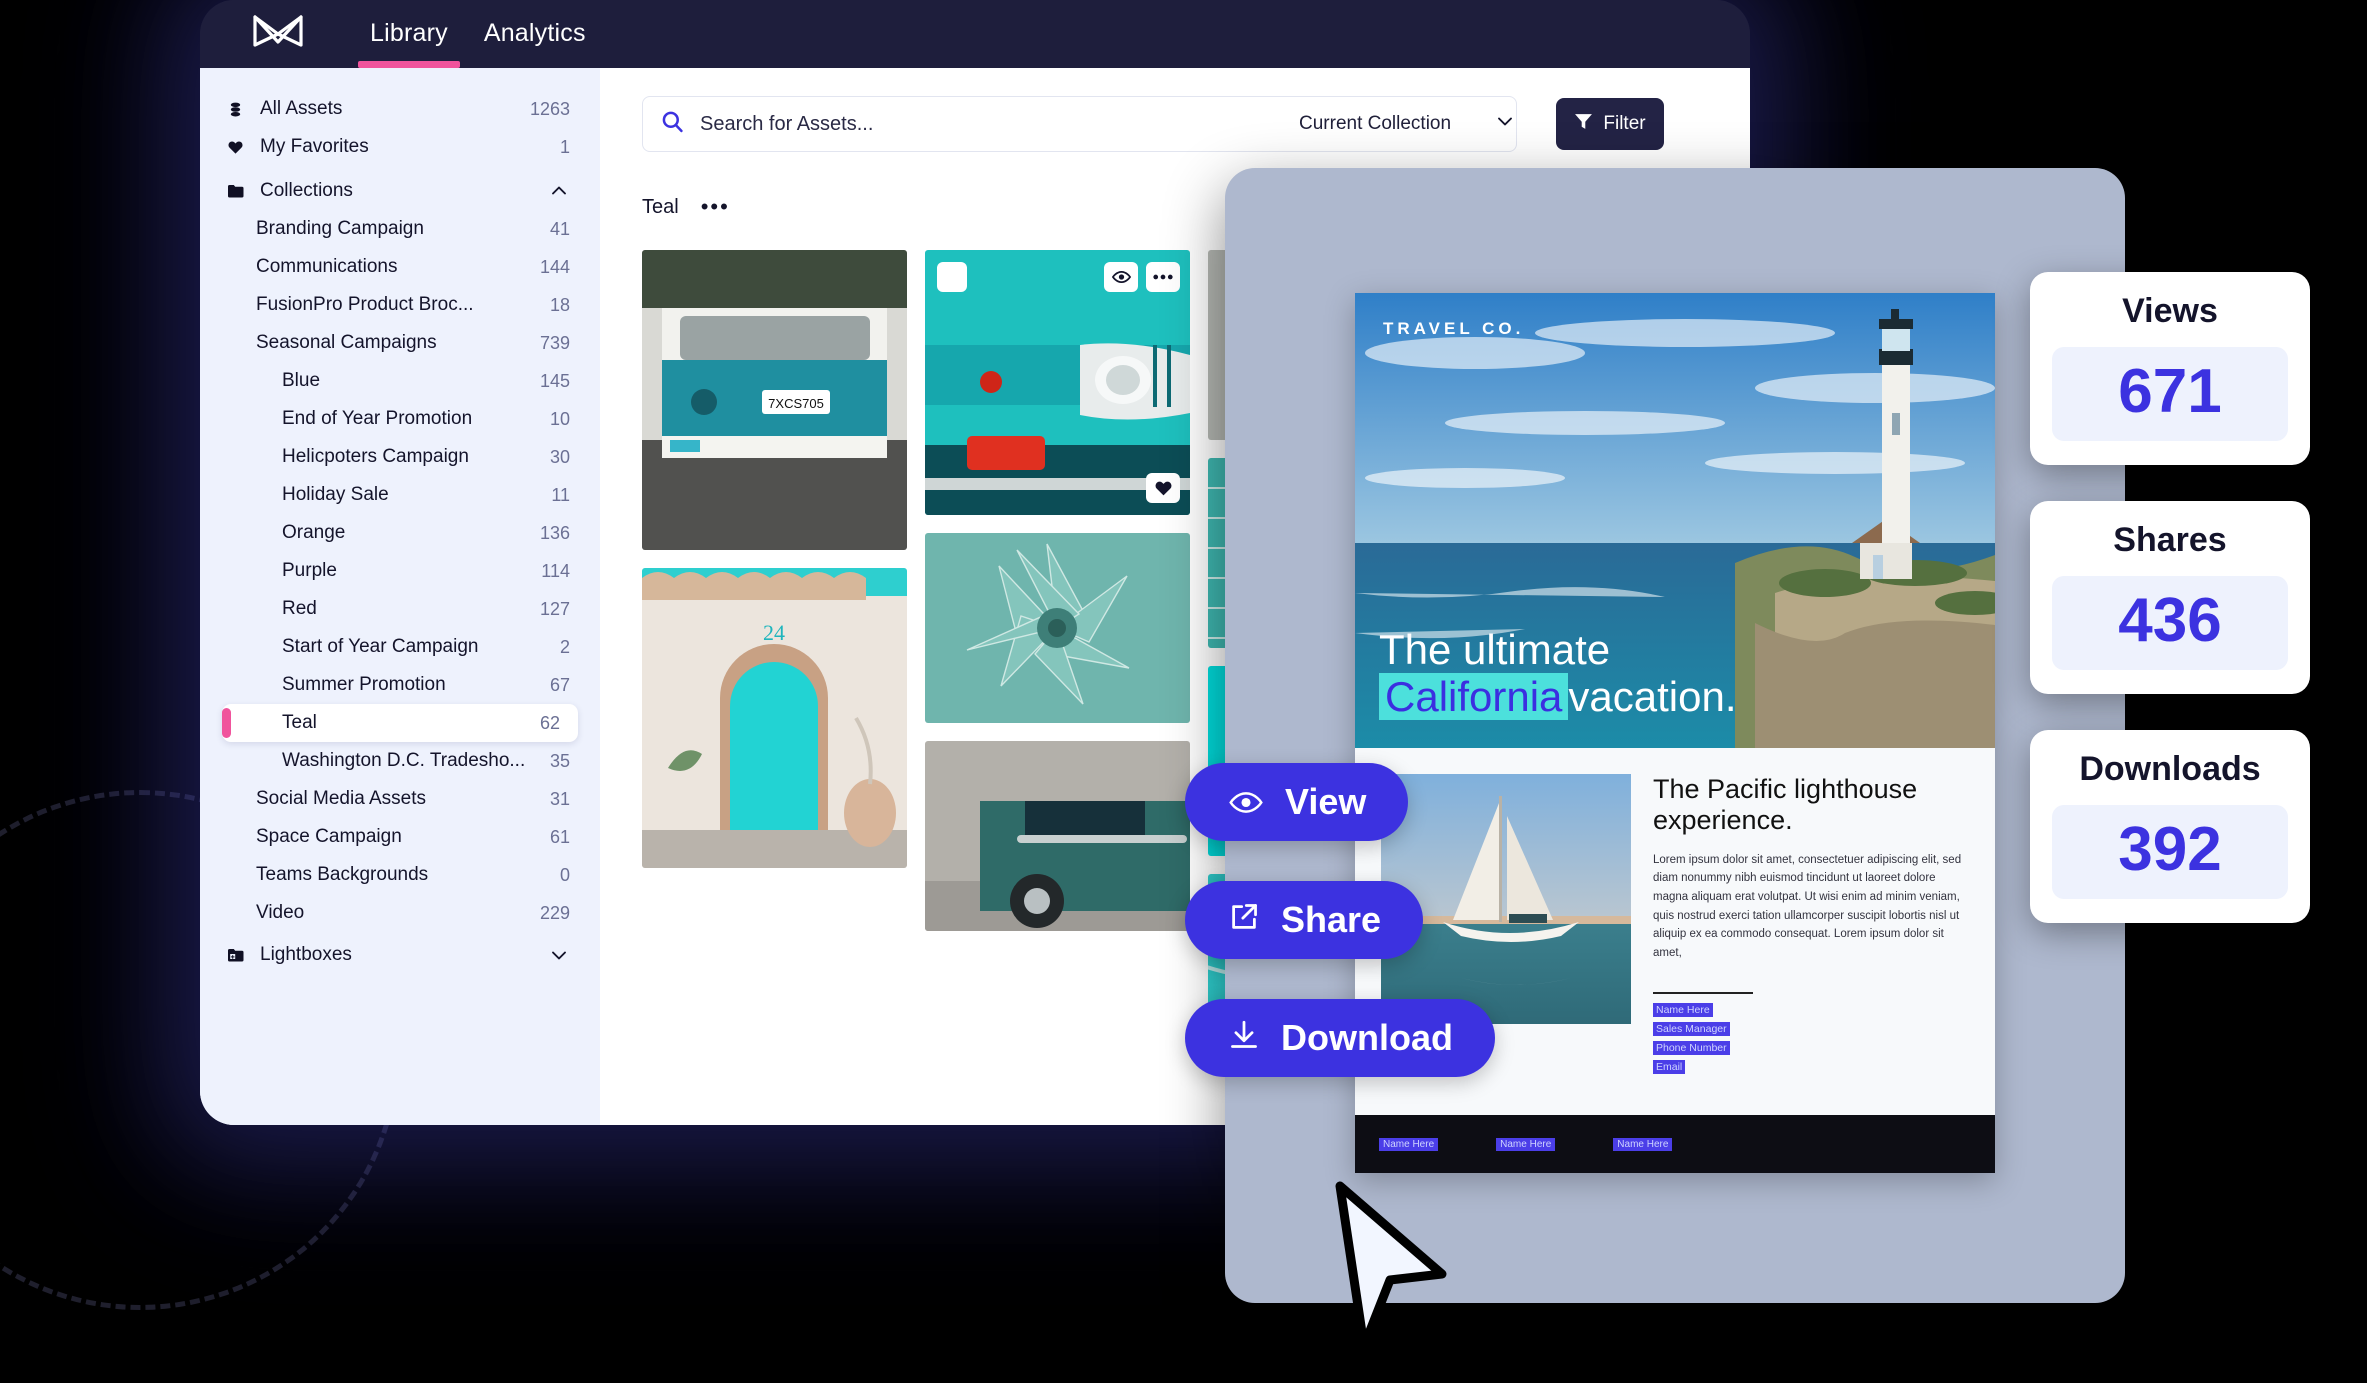  I want to click on folder-add-icon, so click(238, 955).